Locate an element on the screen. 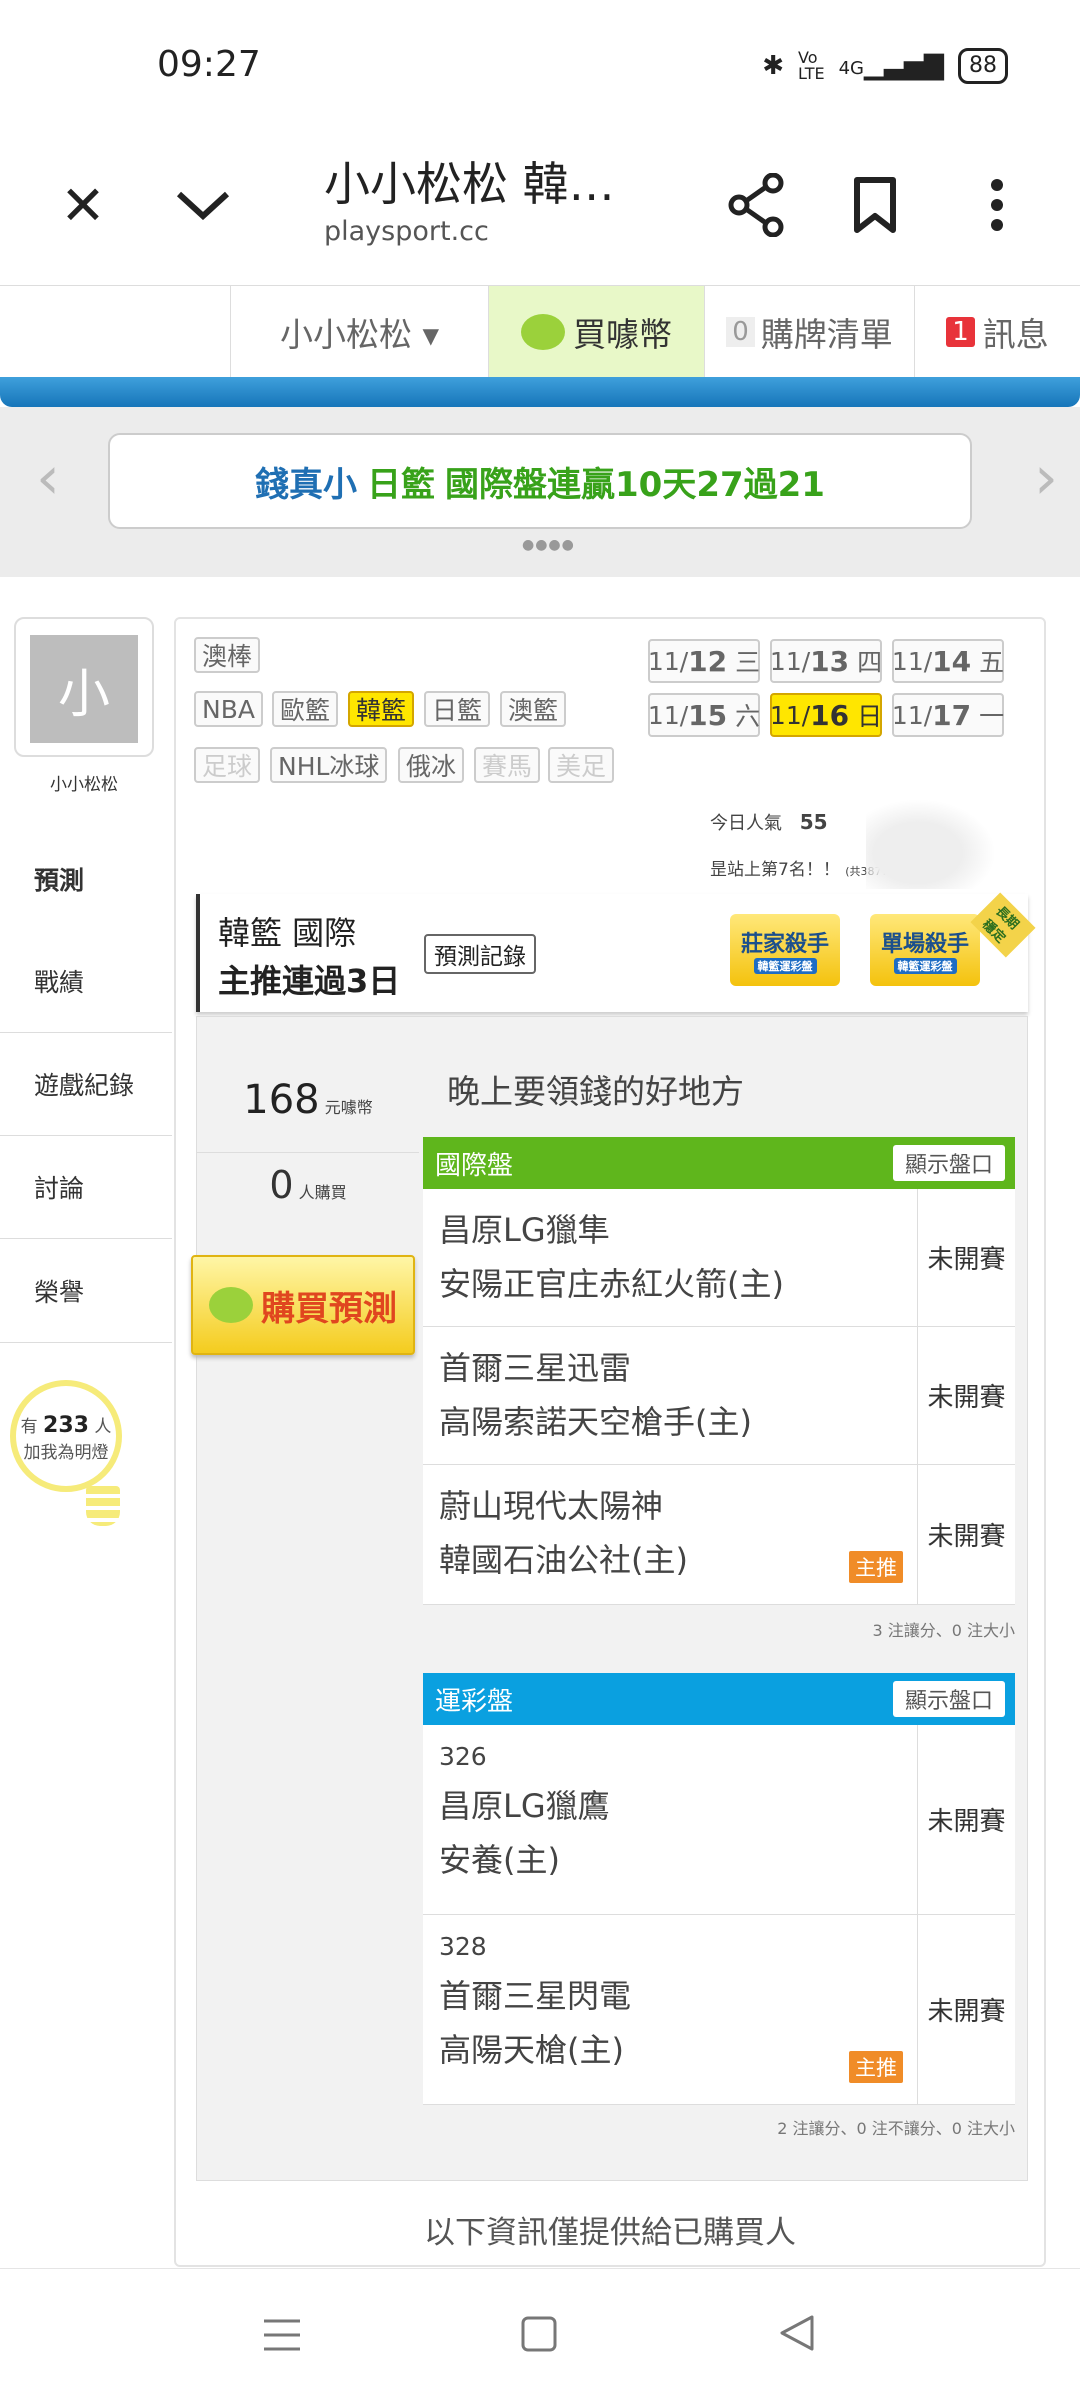 The width and height of the screenshot is (1080, 2400). league-tag-selected: 韓籃 is located at coordinates (381, 709).